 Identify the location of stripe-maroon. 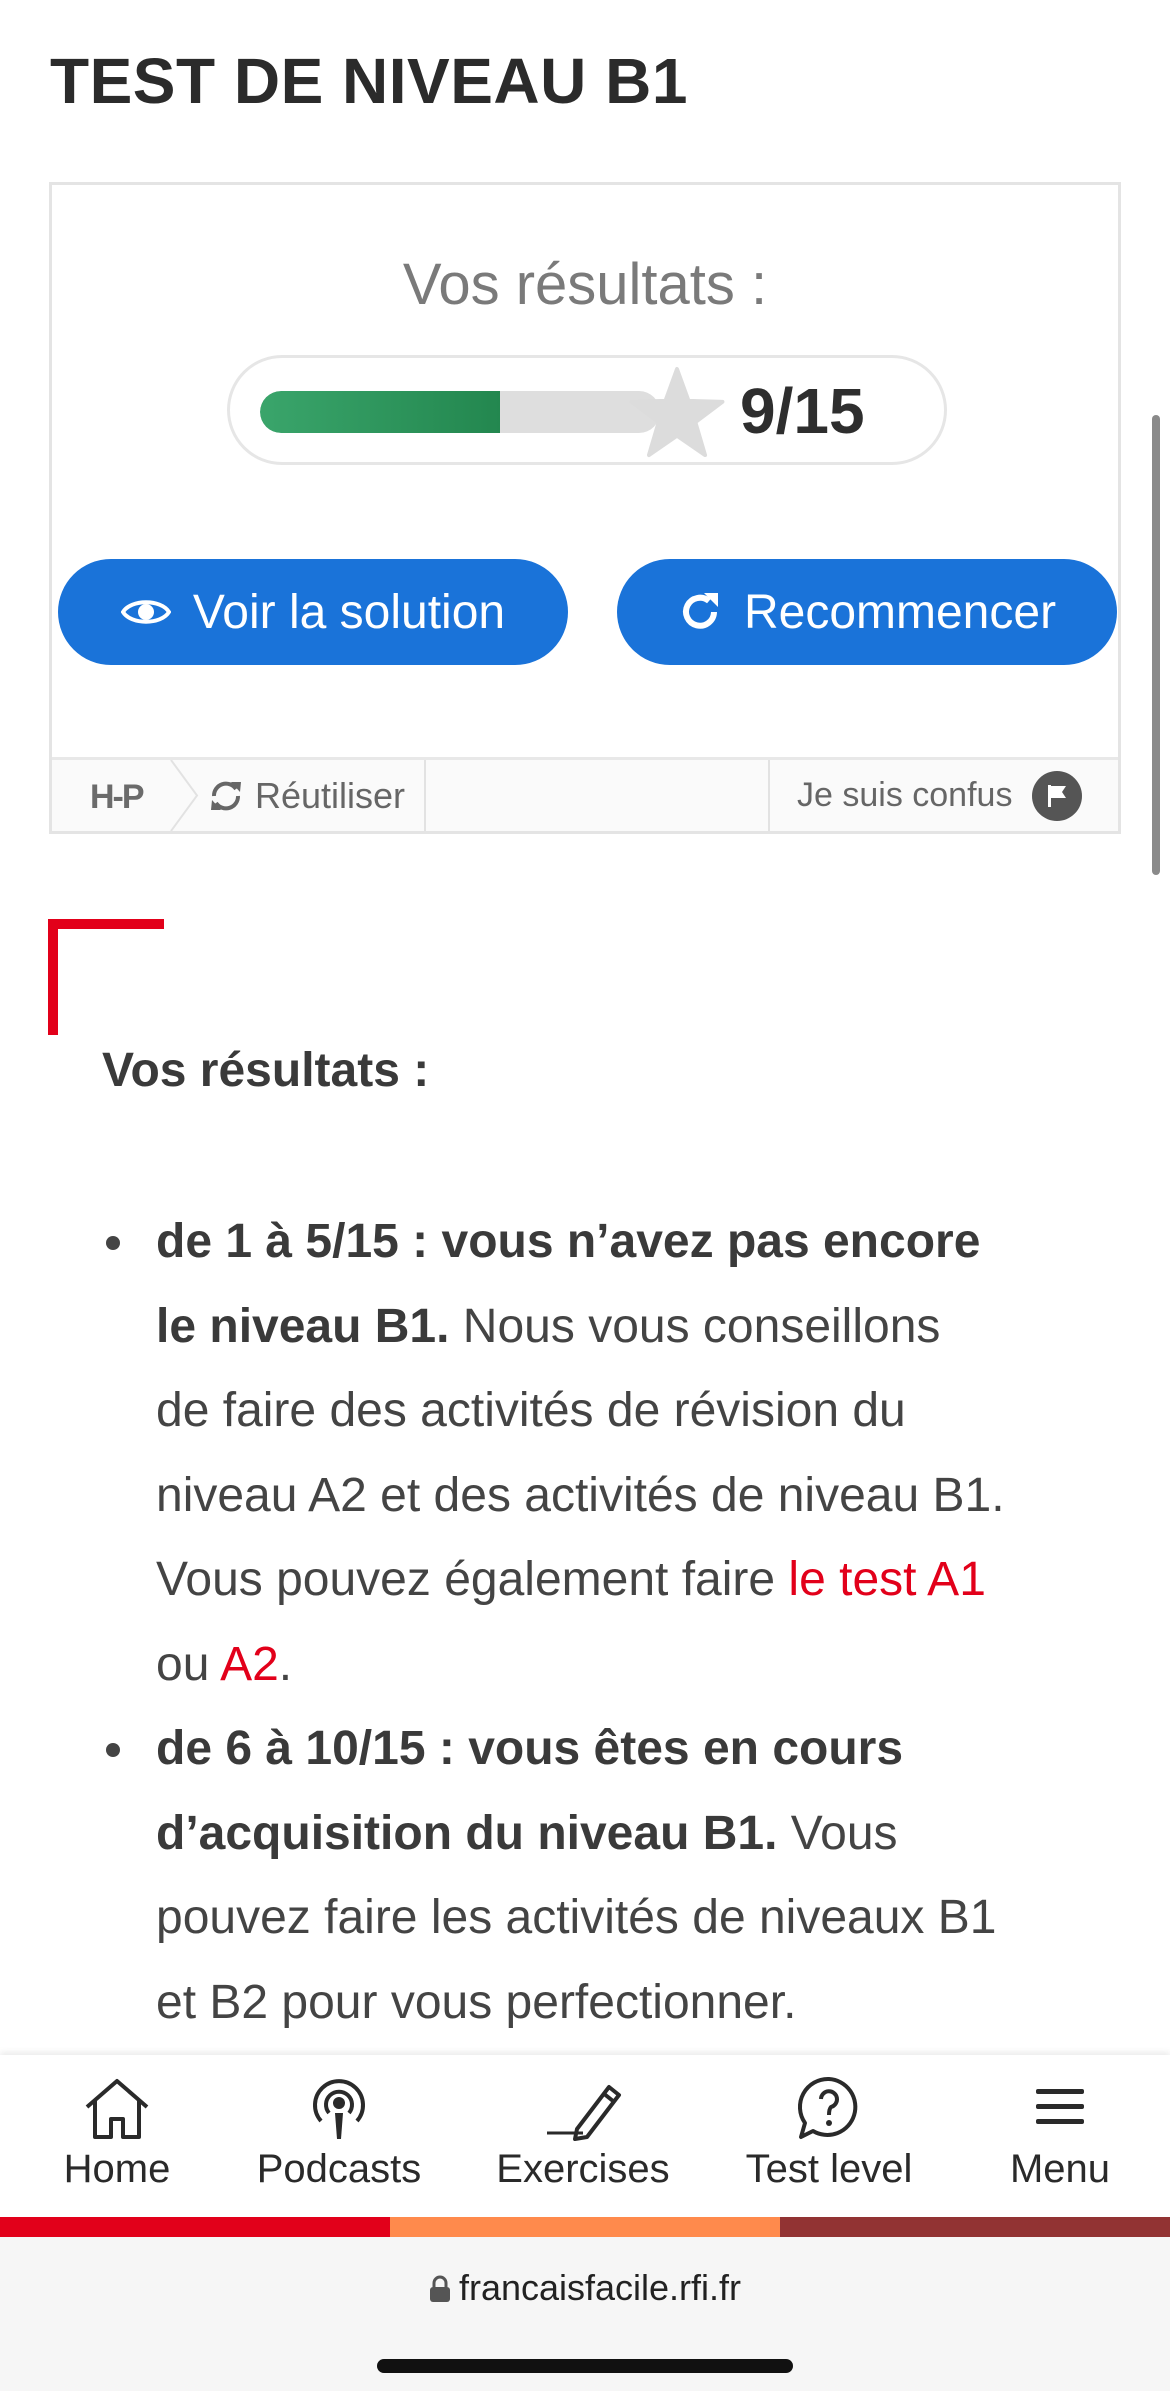
(975, 2227).